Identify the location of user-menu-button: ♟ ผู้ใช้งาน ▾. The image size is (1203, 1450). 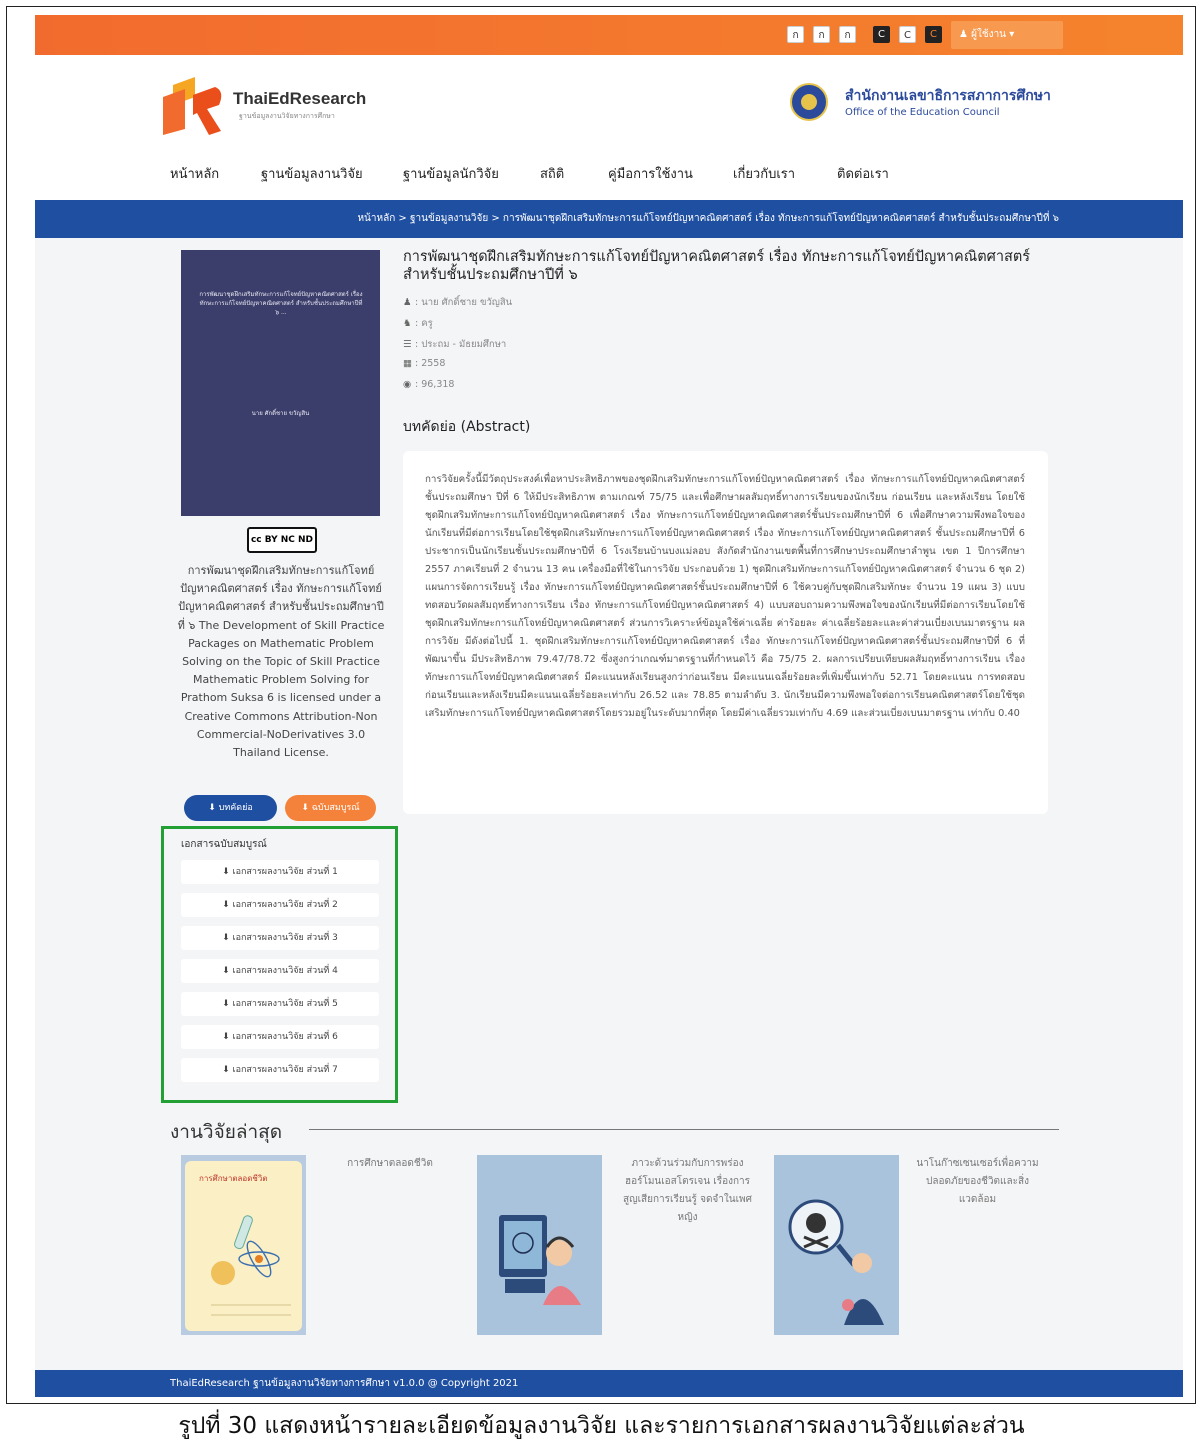
(1007, 35).